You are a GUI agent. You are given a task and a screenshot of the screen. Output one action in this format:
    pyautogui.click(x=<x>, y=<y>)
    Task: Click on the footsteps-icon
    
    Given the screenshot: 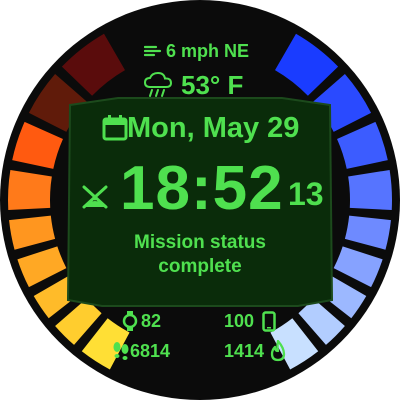 What is the action you would take?
    pyautogui.click(x=121, y=351)
    